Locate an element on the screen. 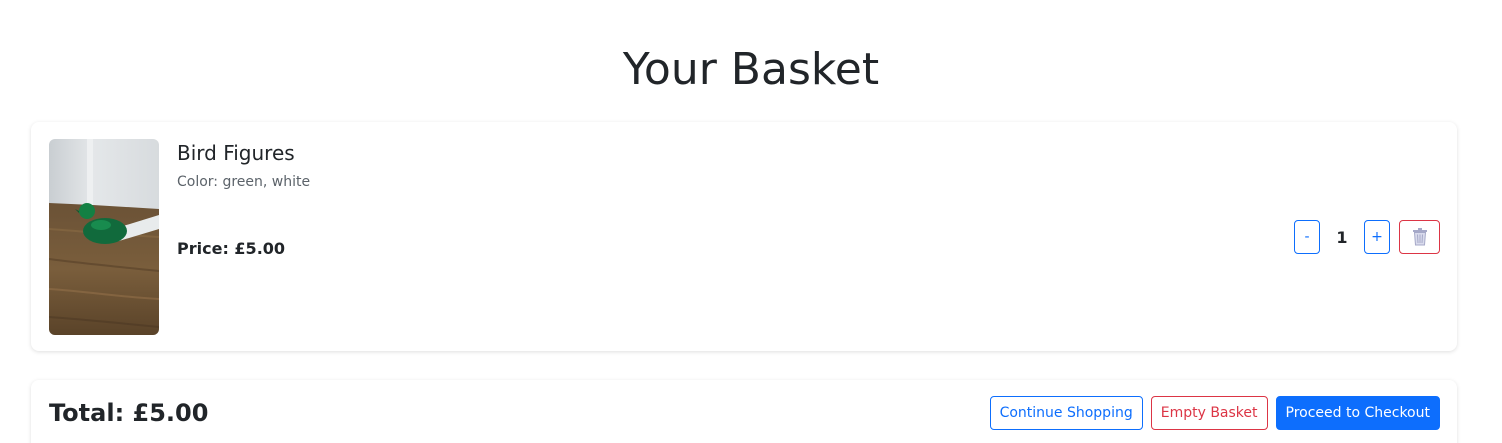  product-thumbnail is located at coordinates (104, 237).